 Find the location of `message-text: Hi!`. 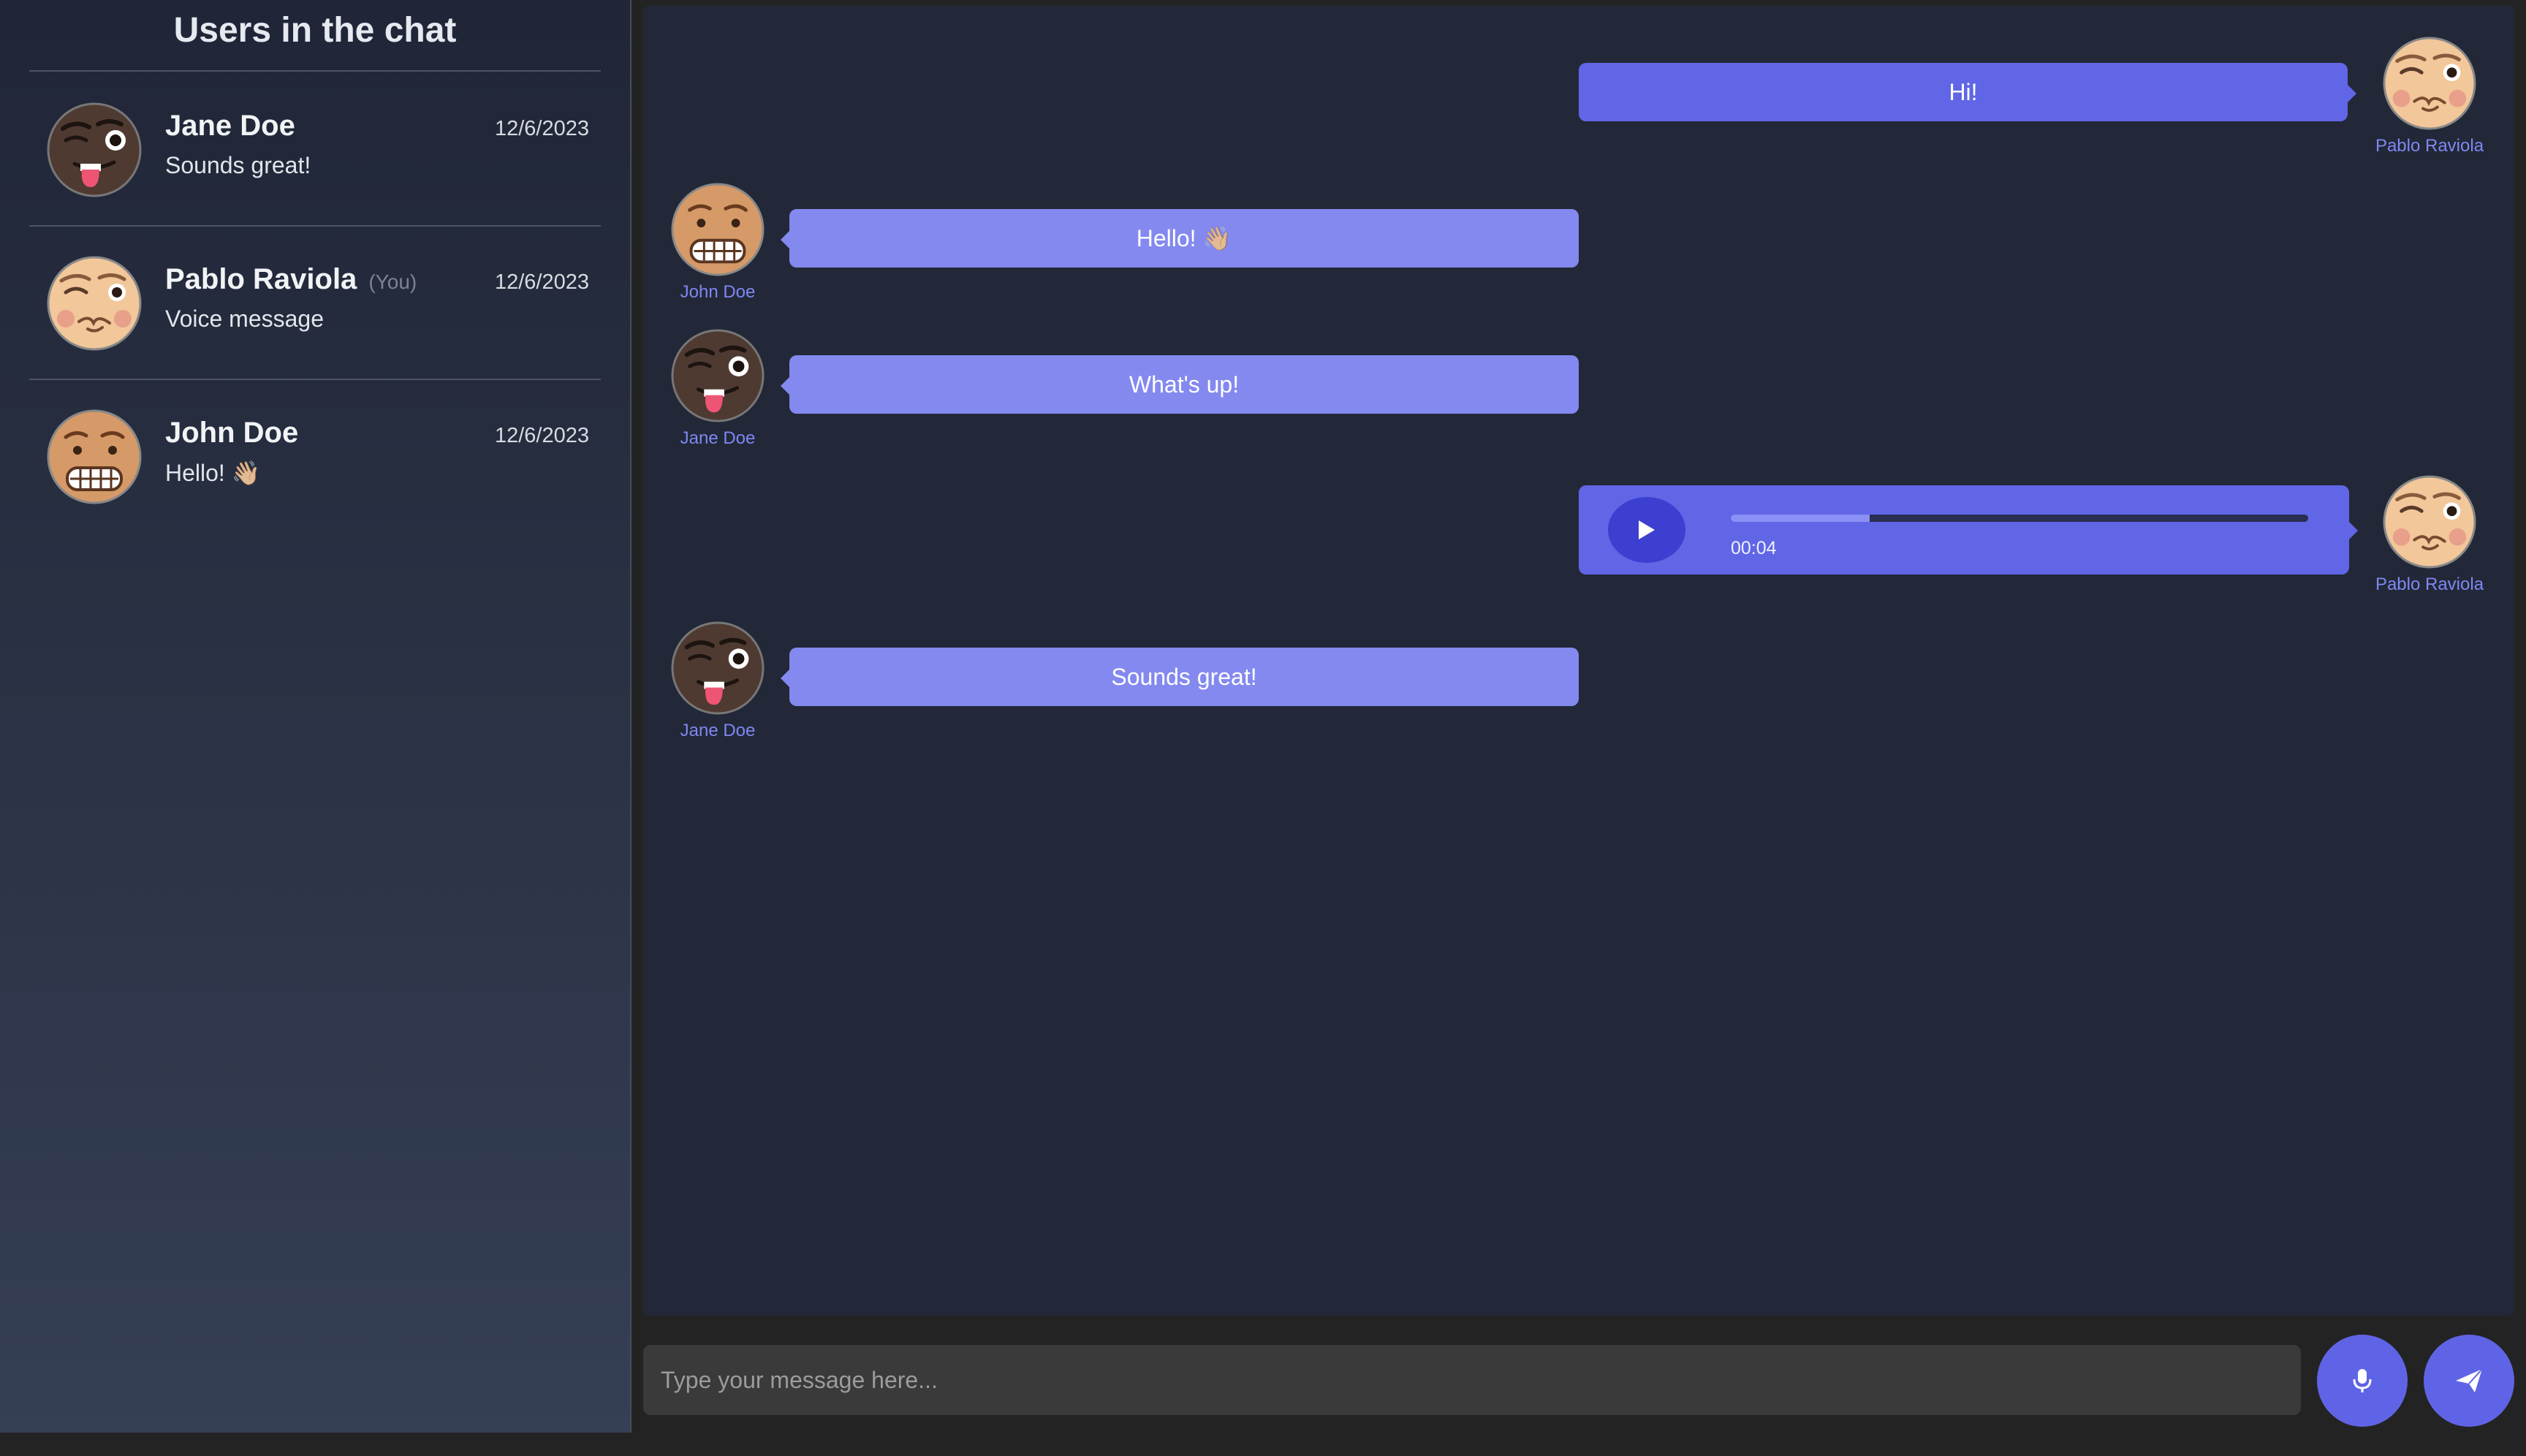

message-text: Hi! is located at coordinates (1963, 92).